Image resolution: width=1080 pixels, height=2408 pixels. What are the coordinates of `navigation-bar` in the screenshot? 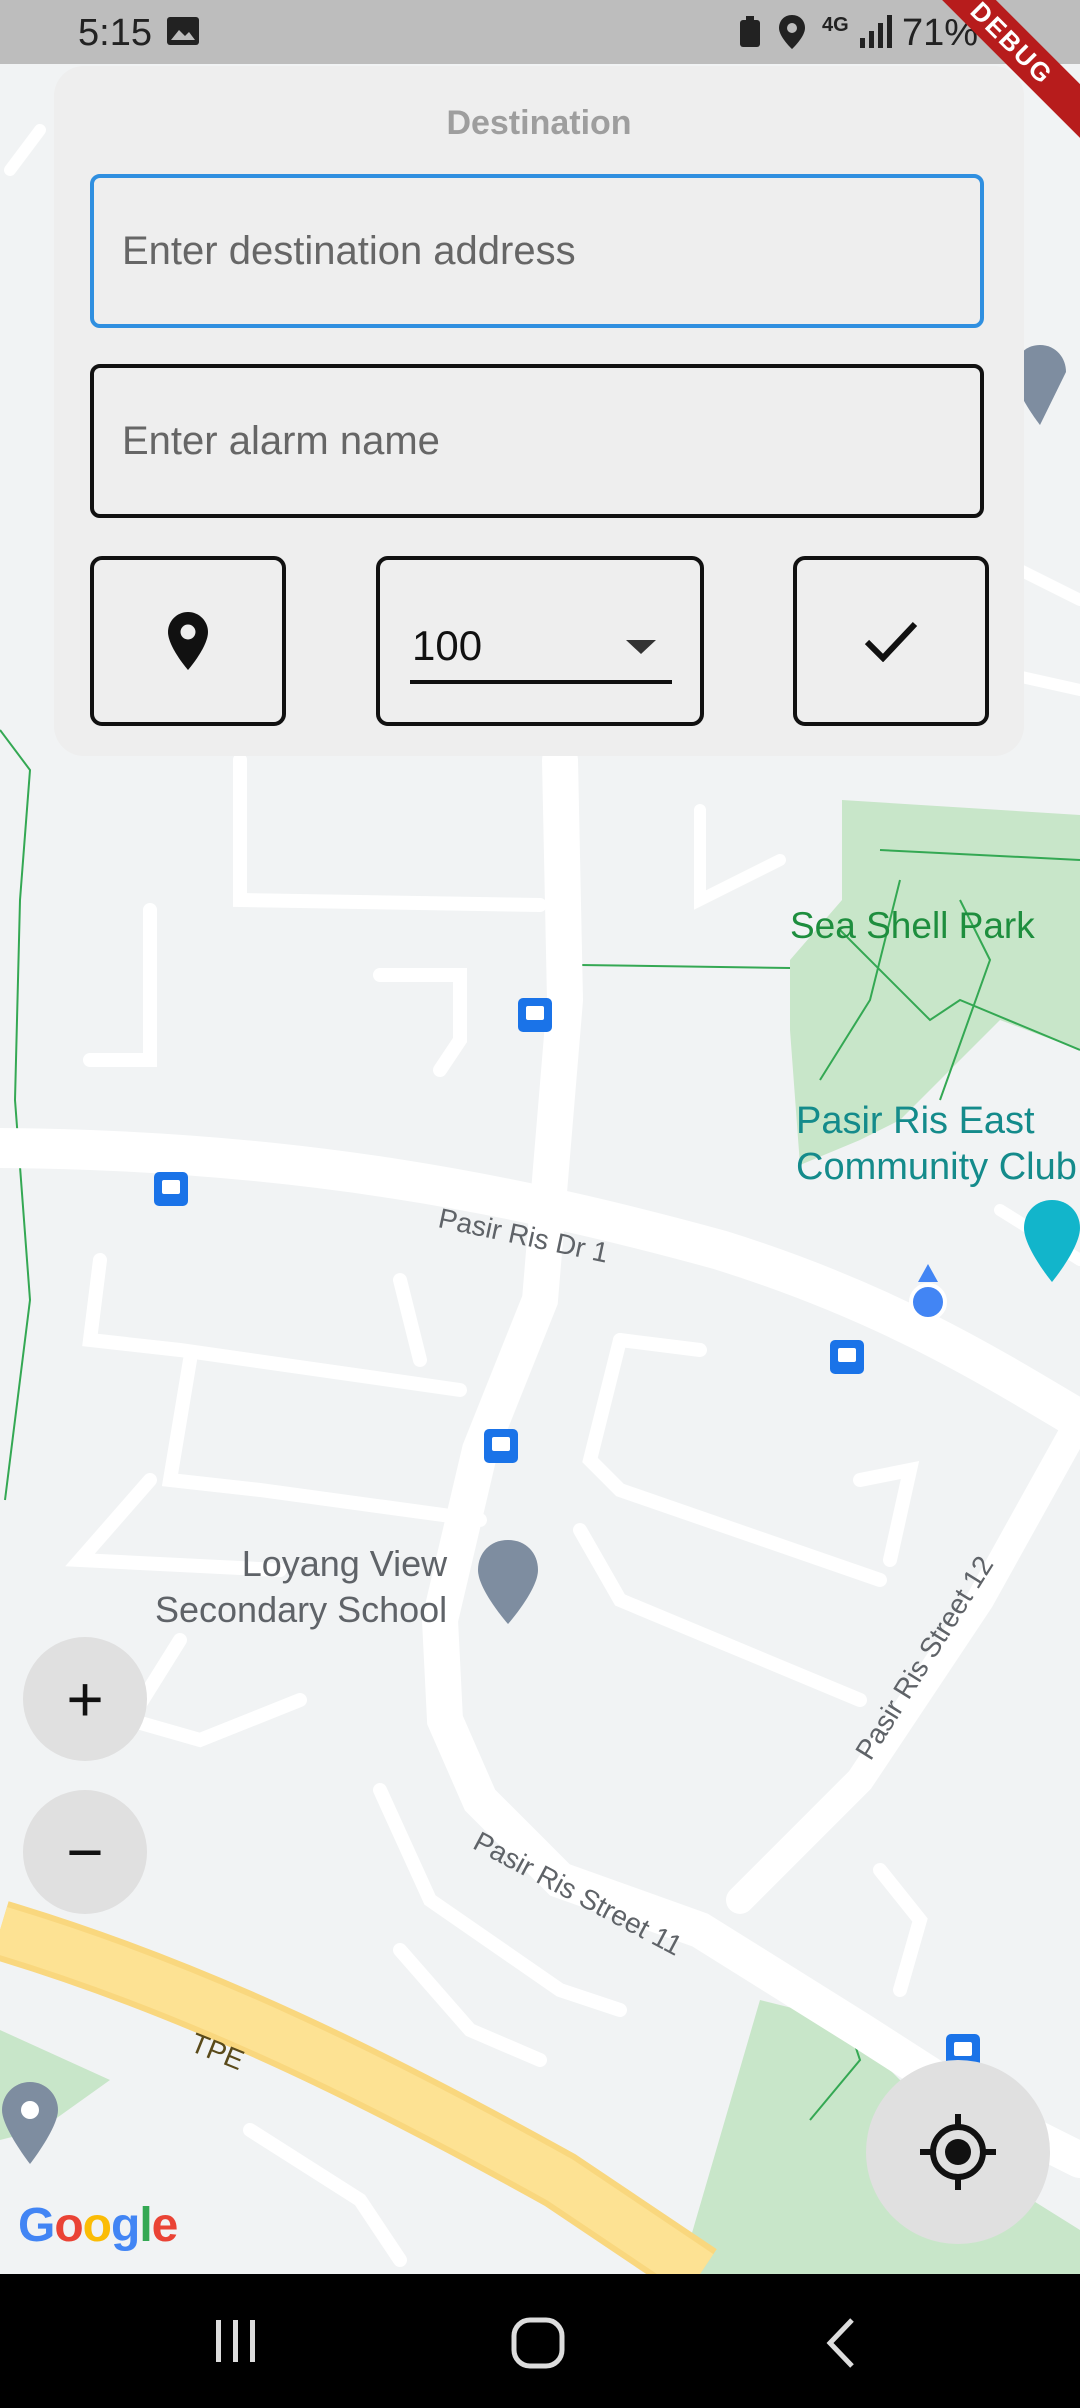 It's located at (540, 2341).